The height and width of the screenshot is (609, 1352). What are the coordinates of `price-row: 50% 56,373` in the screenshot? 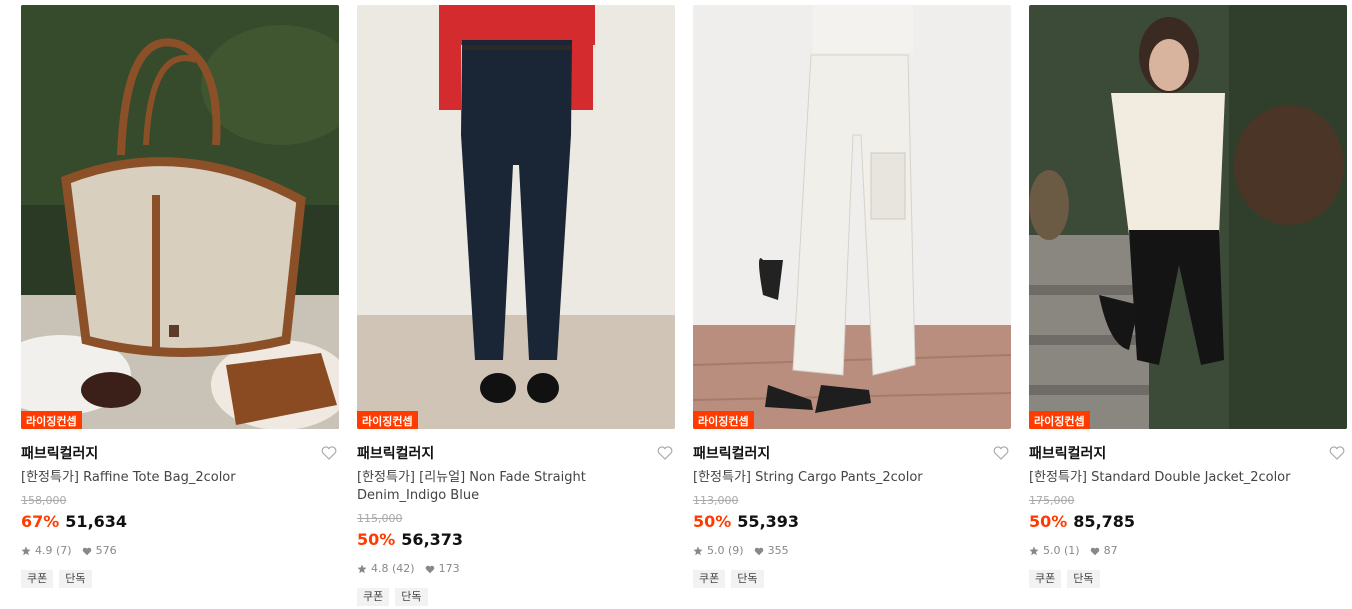 It's located at (516, 540).